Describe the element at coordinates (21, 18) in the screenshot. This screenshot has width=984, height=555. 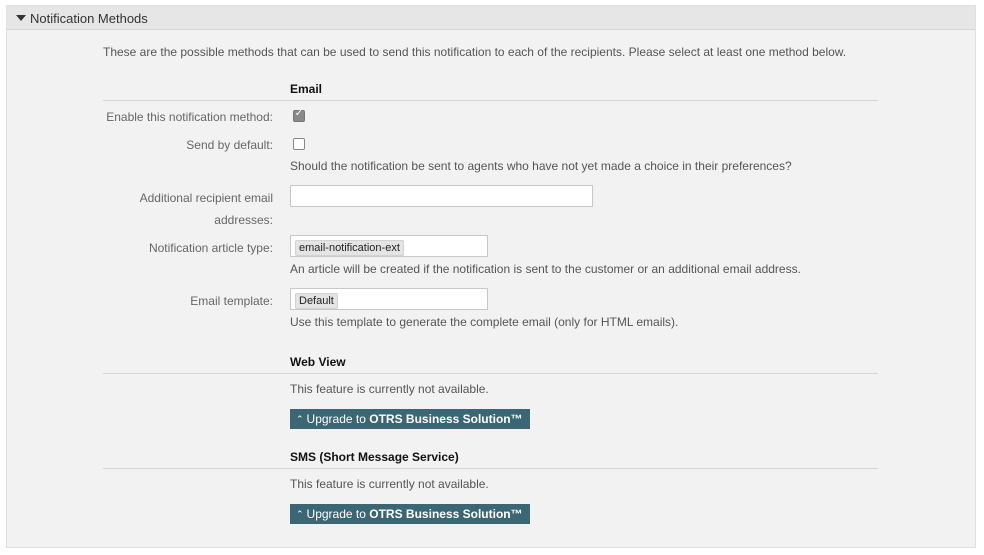
I see `triangle-down-icon` at that location.